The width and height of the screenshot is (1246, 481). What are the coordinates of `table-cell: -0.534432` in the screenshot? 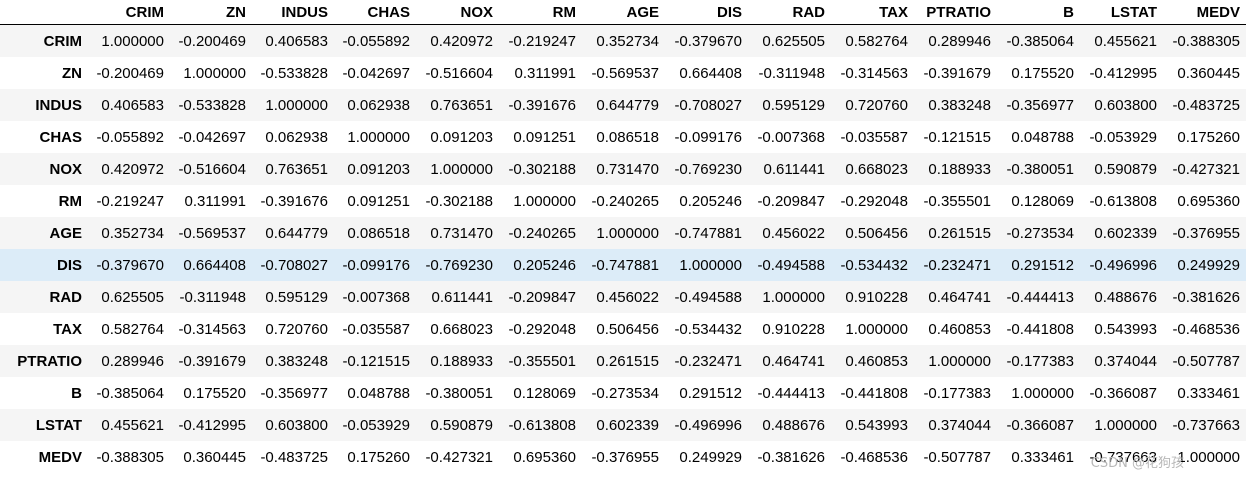 It's located at (708, 329).